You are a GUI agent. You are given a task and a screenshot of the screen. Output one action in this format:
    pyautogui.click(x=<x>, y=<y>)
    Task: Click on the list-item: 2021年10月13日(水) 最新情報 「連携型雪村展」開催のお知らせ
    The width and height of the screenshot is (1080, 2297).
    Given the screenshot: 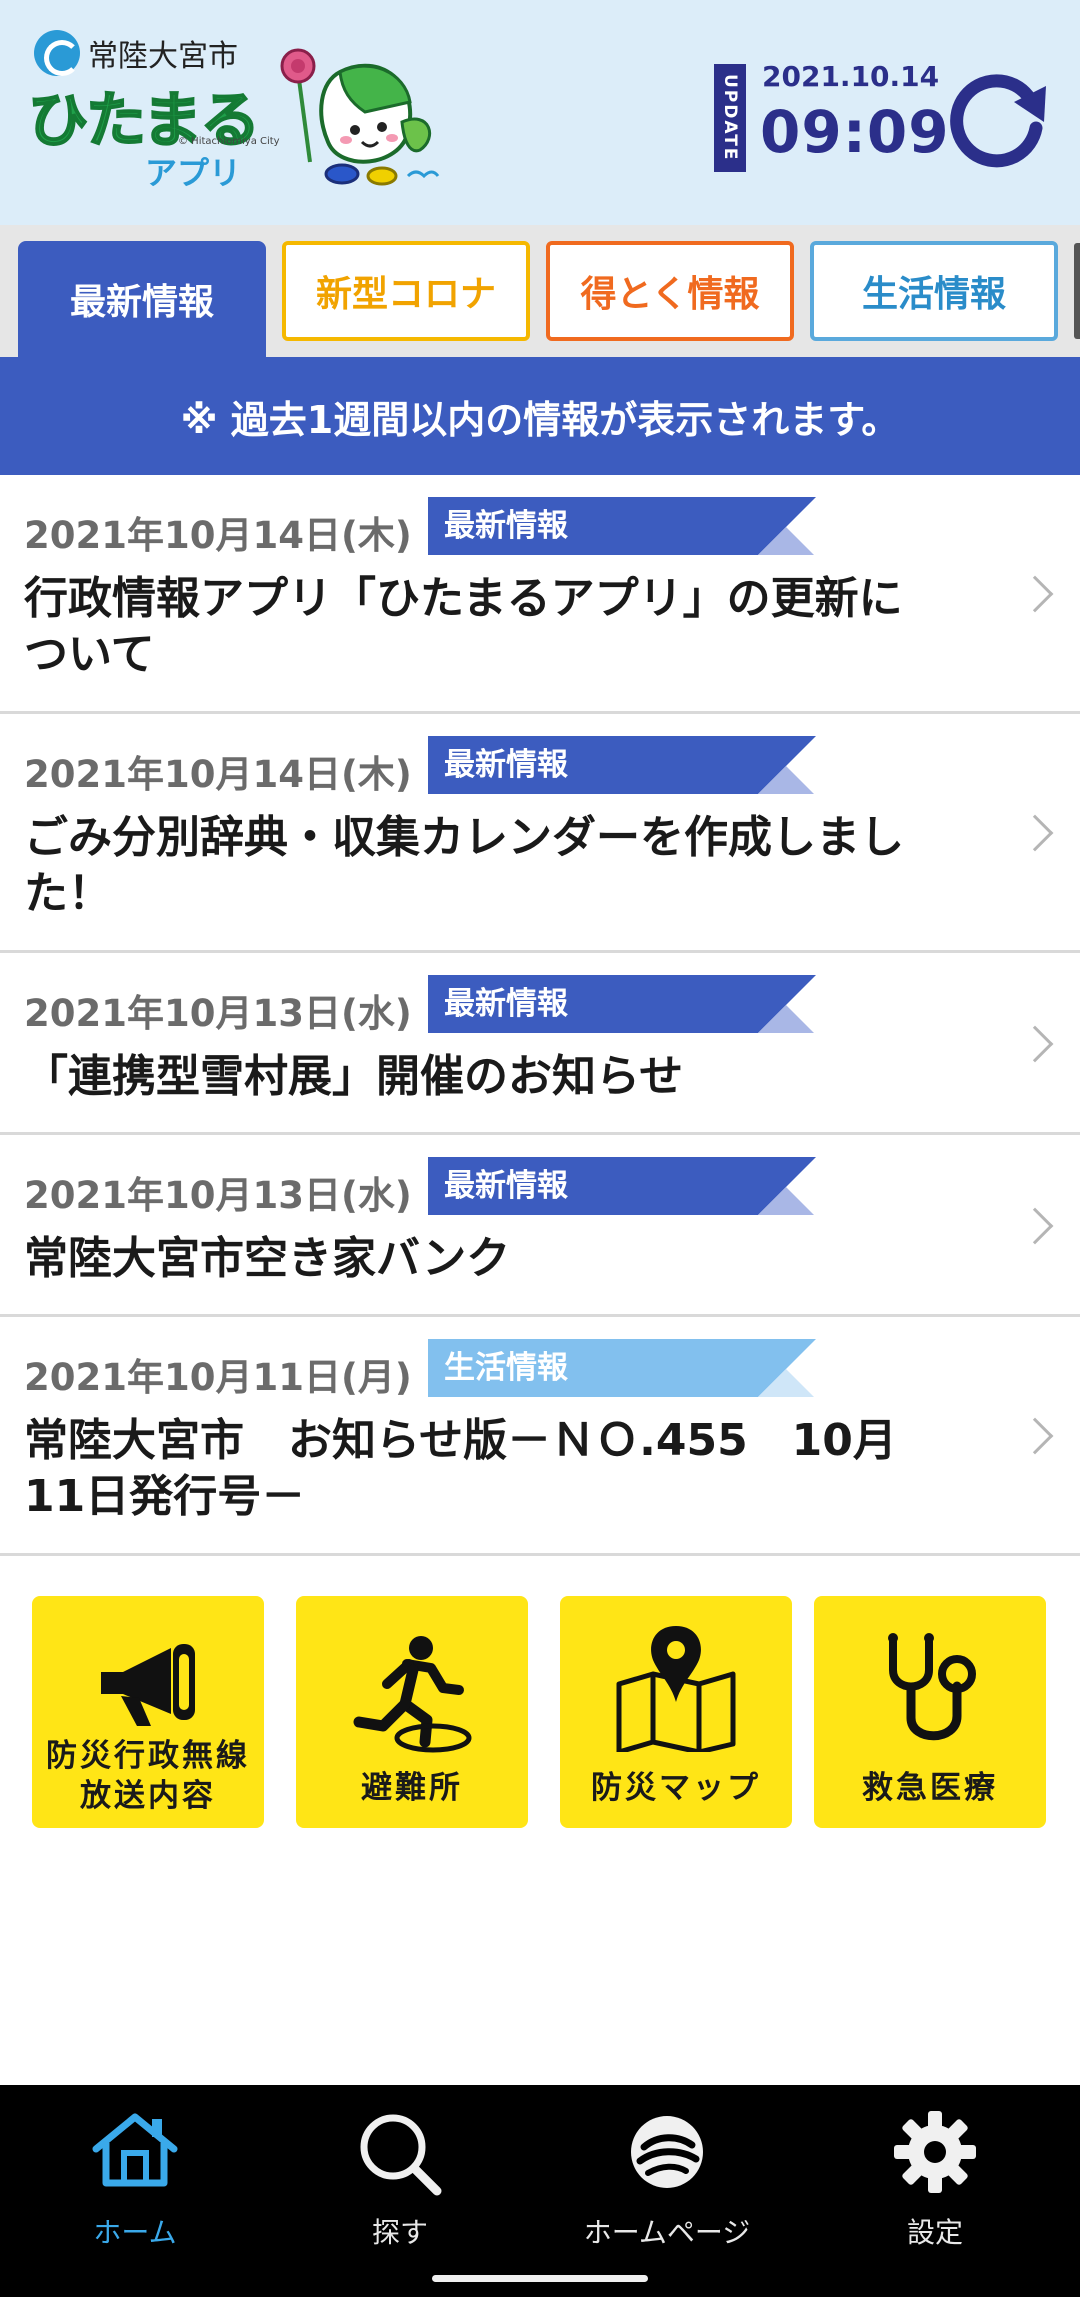 What is the action you would take?
    pyautogui.click(x=540, y=1044)
    